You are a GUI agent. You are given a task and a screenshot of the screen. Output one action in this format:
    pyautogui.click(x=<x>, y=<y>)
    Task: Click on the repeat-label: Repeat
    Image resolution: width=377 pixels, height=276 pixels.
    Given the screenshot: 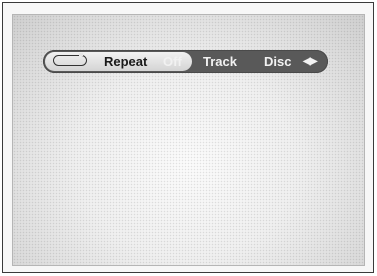 What is the action you would take?
    pyautogui.click(x=126, y=61)
    